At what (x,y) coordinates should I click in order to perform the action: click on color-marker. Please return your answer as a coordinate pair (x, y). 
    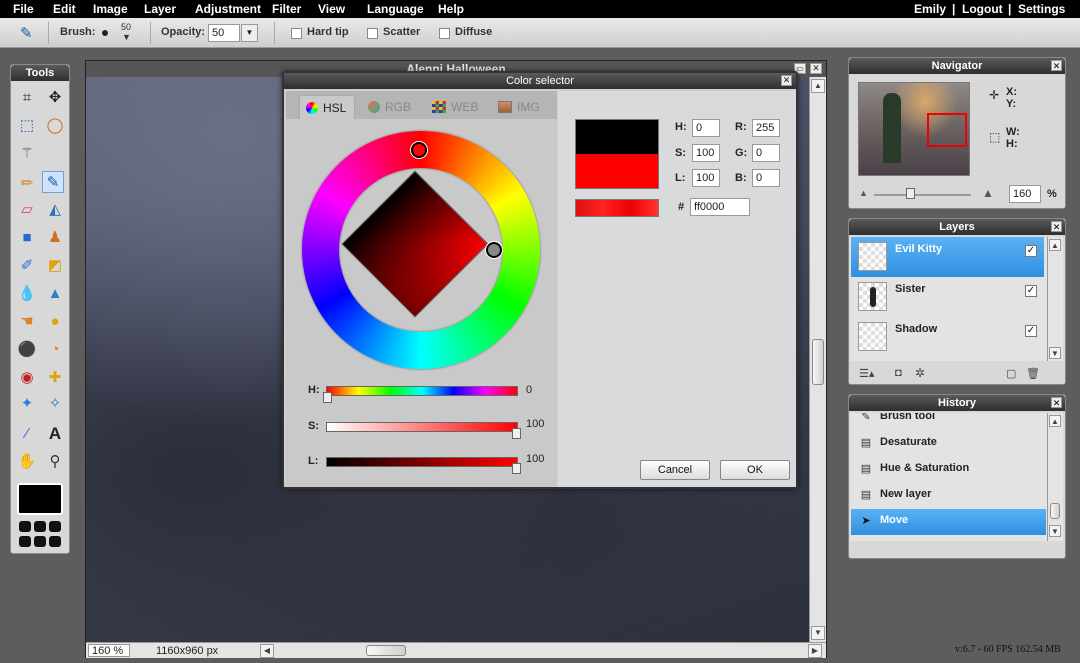
    Looking at the image, I should click on (494, 250).